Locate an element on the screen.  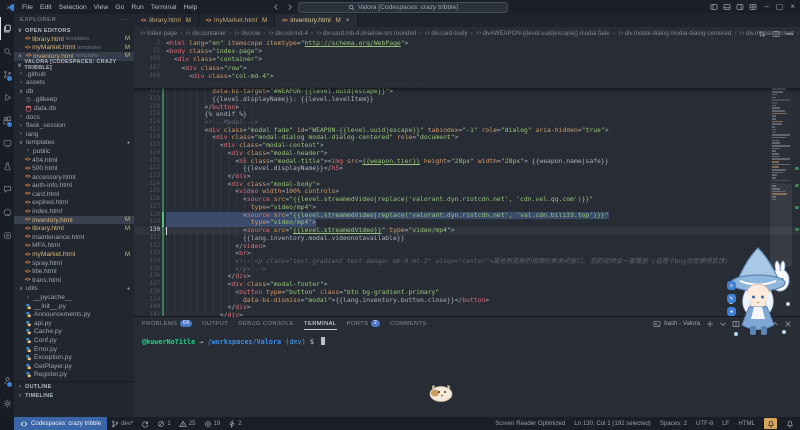
minimize-button: – is located at coordinates (766, 7).